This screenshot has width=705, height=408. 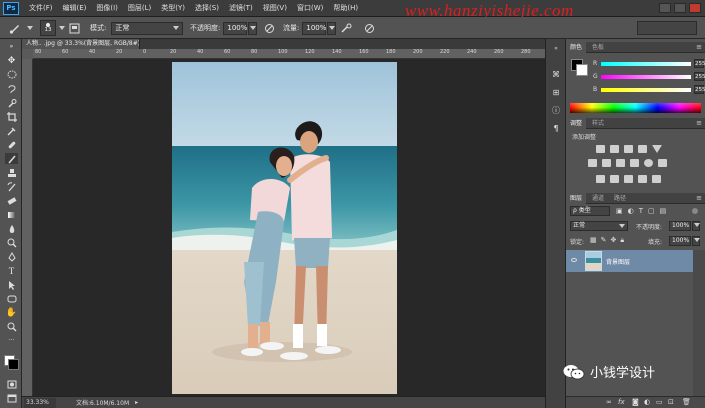 What do you see at coordinates (699, 323) in the screenshot?
I see `layers-scrollbar` at bounding box center [699, 323].